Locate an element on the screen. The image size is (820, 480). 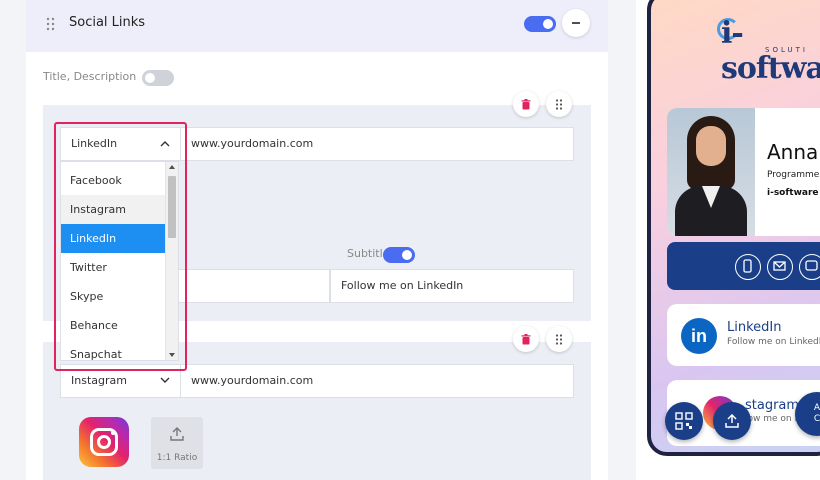
preview-link-title: LinkedIn is located at coordinates (754, 327).